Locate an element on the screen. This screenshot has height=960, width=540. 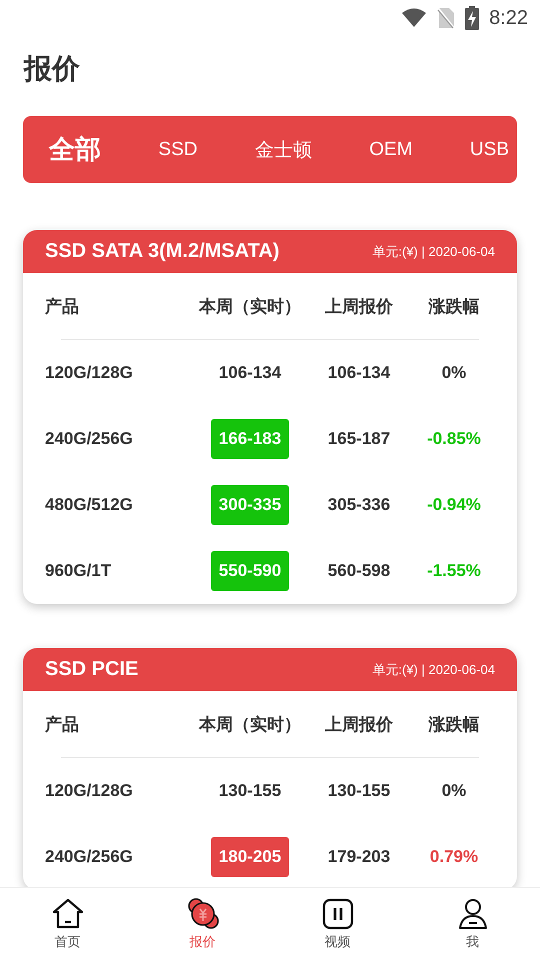
current-price: 166-183 is located at coordinates (250, 439).